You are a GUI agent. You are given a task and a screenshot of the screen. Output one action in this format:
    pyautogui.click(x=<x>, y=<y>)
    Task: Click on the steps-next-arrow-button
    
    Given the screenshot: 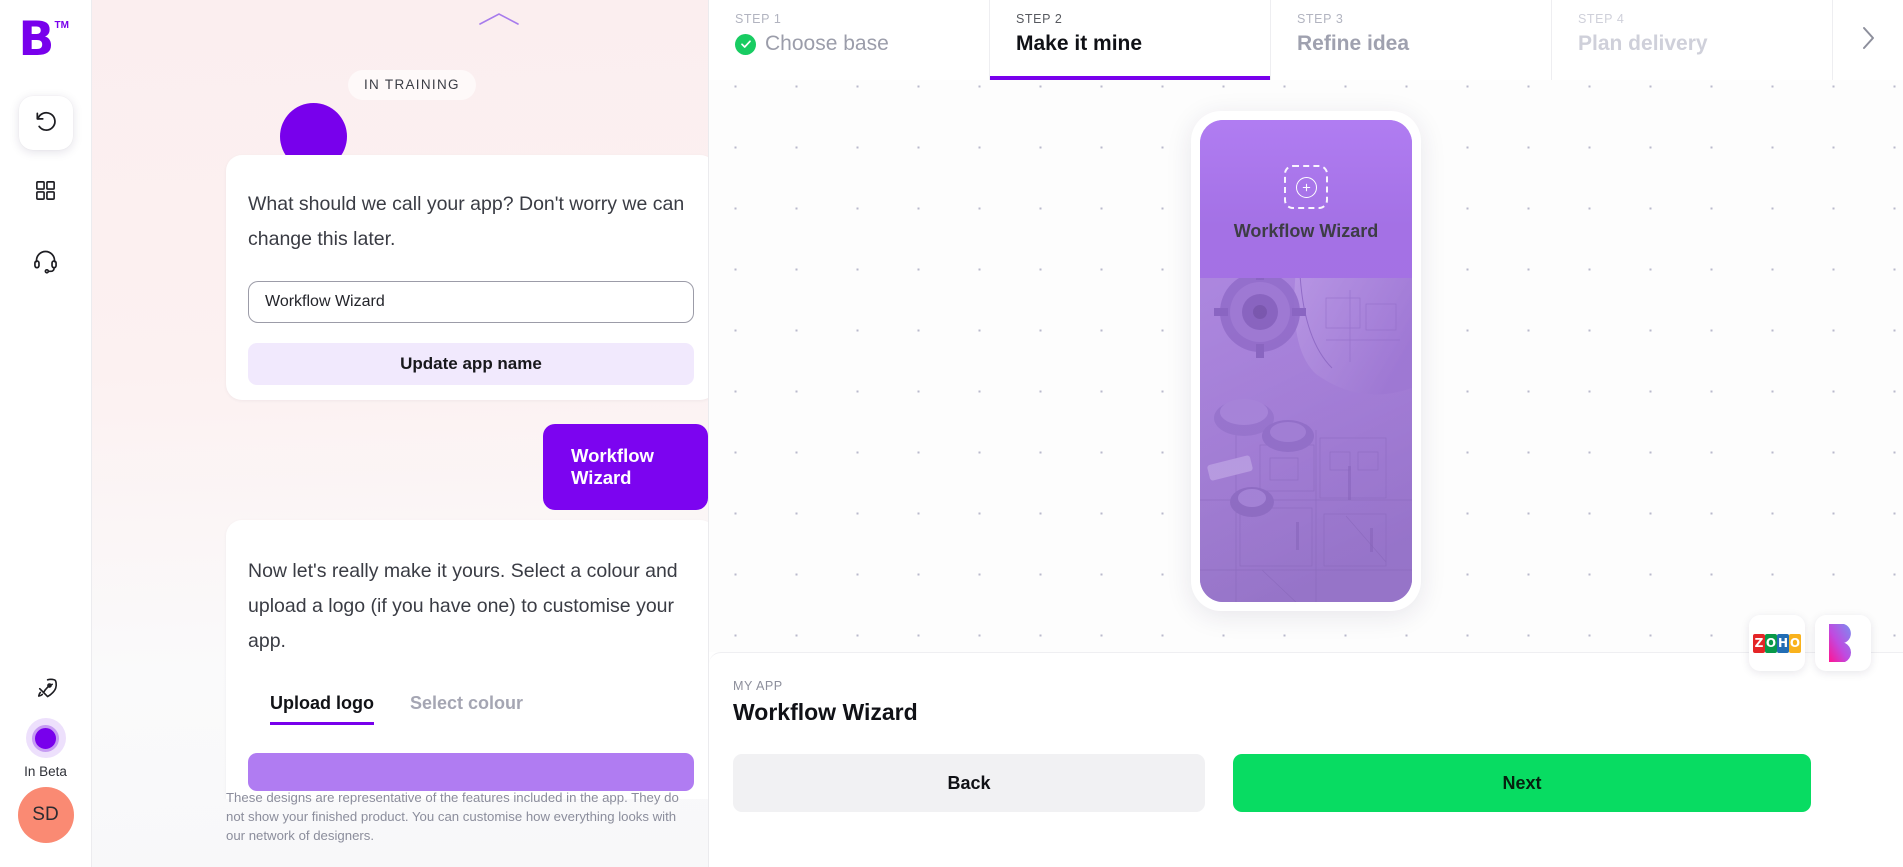 What is the action you would take?
    pyautogui.click(x=1868, y=40)
    